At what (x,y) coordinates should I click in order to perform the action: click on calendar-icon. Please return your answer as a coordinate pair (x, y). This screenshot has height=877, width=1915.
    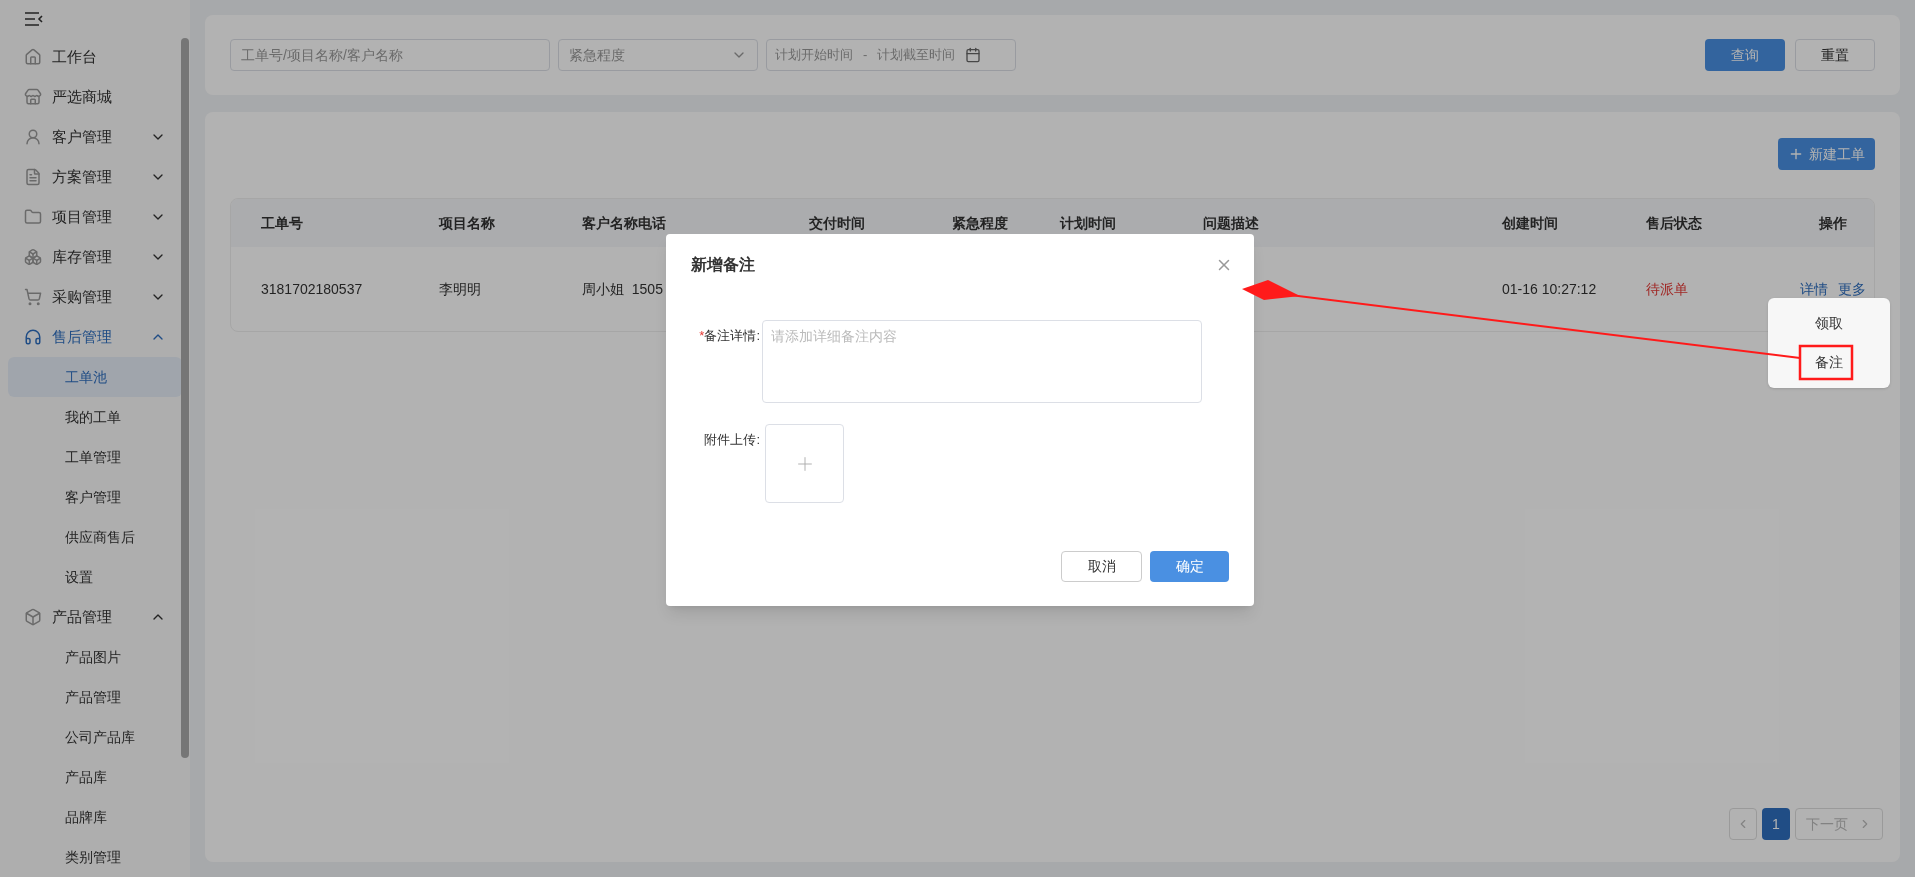
    Looking at the image, I should click on (973, 55).